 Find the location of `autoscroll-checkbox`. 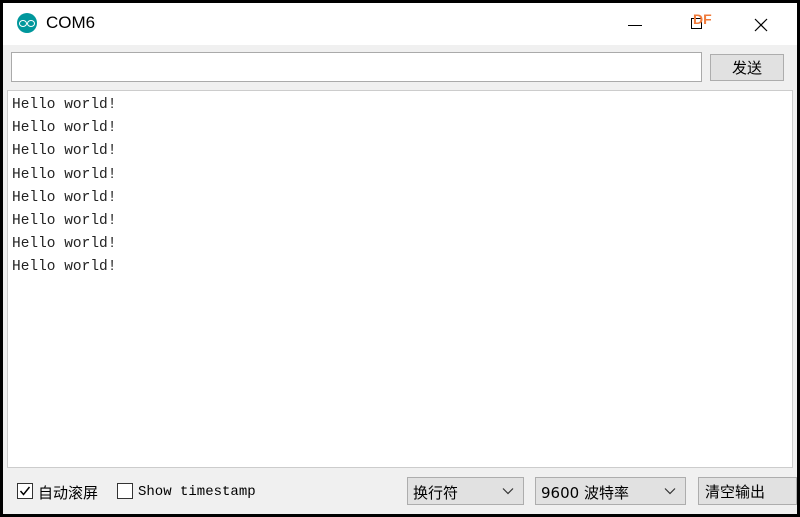

autoscroll-checkbox is located at coordinates (25, 491).